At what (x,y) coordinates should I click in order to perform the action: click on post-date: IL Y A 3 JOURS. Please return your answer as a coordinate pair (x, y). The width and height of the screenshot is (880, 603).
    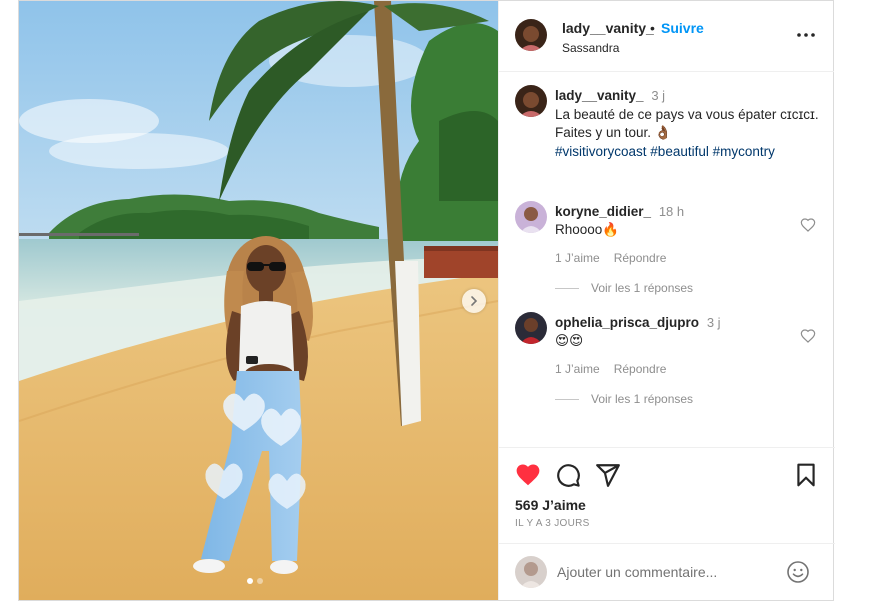
    Looking at the image, I should click on (552, 523).